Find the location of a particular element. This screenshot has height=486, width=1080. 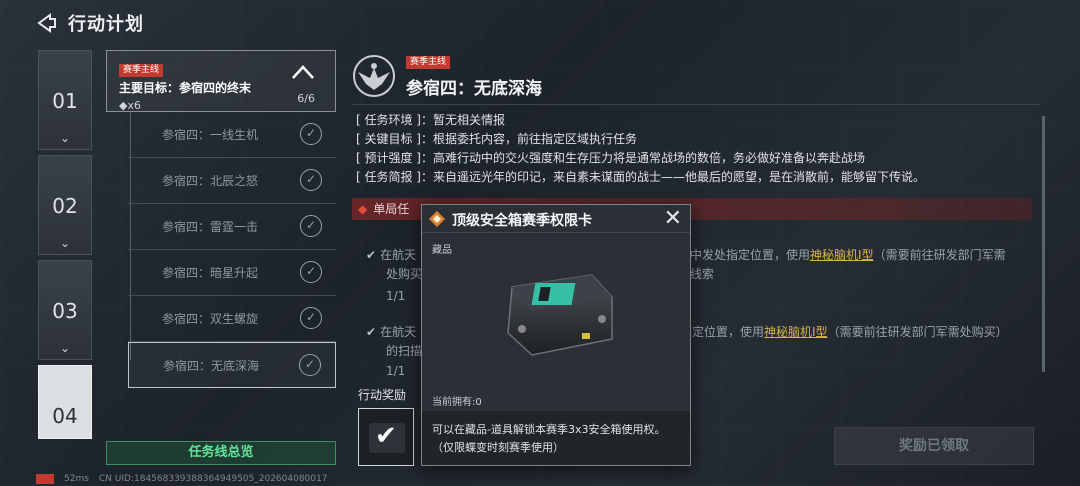

reward-claimed-button: 奖励已领取 is located at coordinates (934, 446).